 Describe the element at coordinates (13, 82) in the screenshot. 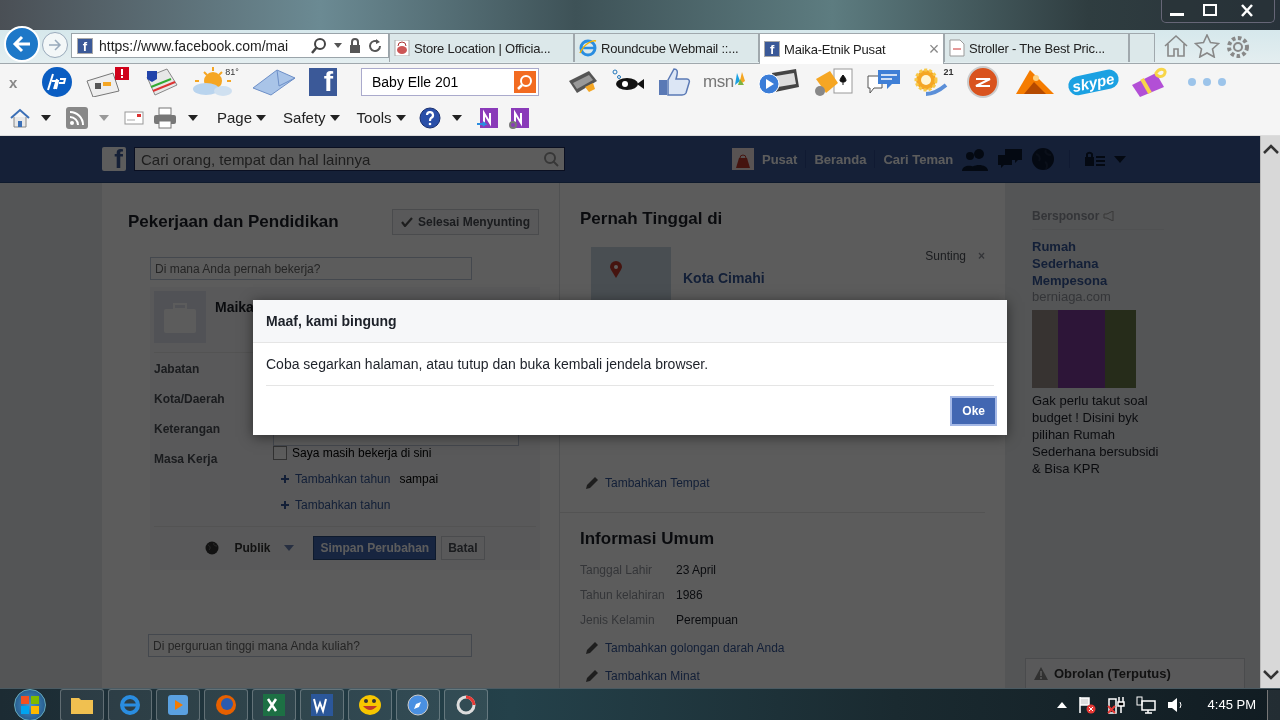

I see `toolbar-close-button: x` at that location.